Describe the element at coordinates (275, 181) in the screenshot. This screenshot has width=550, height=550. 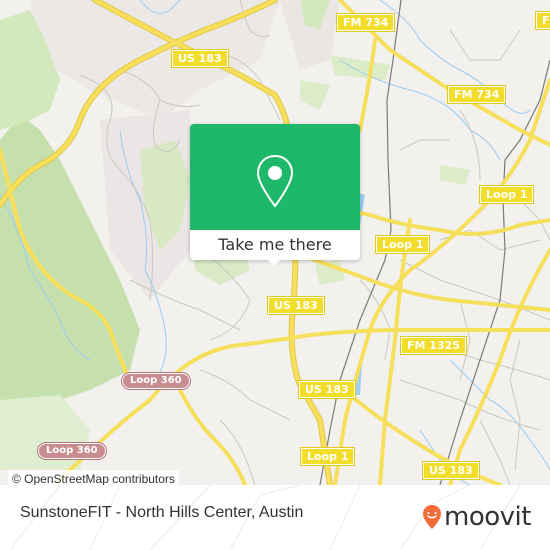
I see `map-pin-icon` at that location.